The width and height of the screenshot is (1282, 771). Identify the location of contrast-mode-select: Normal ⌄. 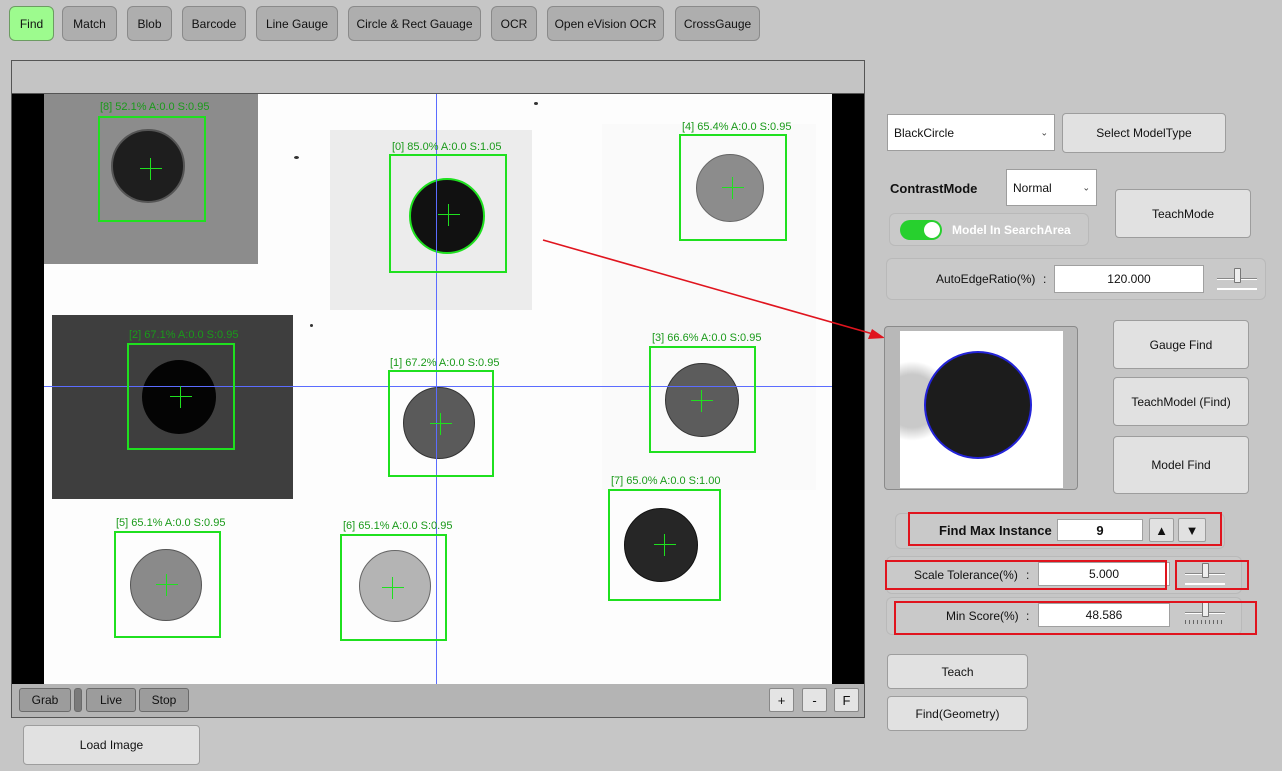
(1051, 187).